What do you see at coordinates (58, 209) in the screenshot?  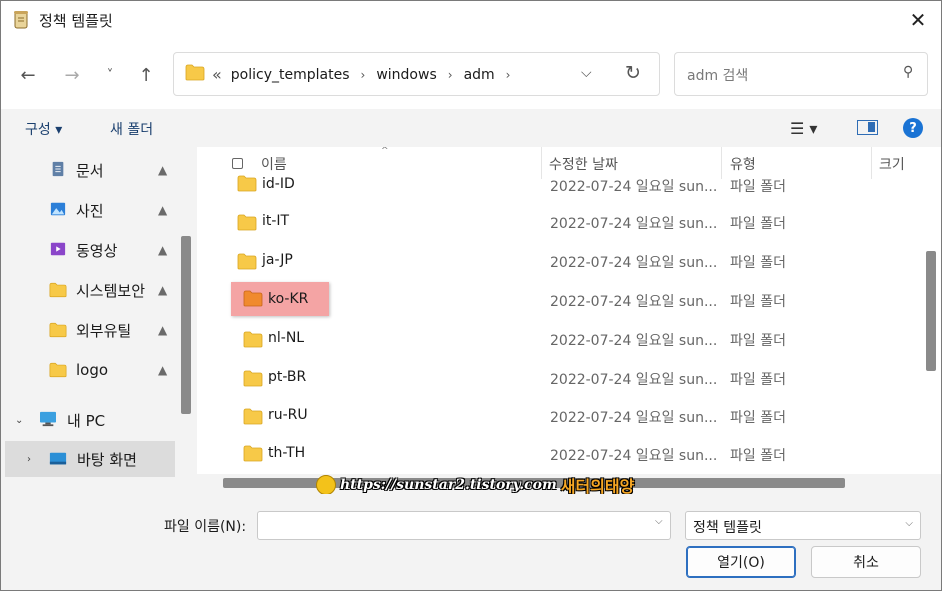 I see `picture-icon` at bounding box center [58, 209].